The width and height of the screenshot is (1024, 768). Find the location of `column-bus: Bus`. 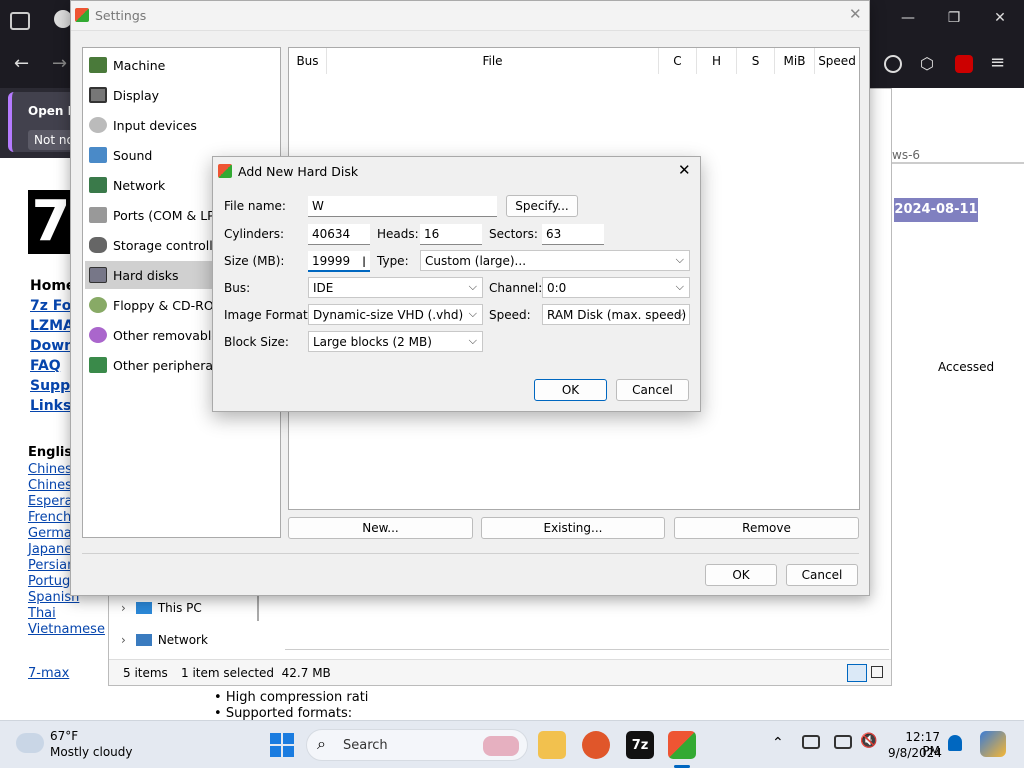

column-bus: Bus is located at coordinates (308, 61).